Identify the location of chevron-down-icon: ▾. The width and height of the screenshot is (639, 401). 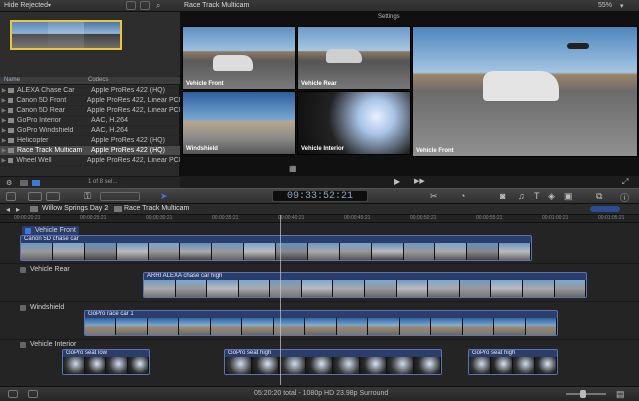
(49, 5).